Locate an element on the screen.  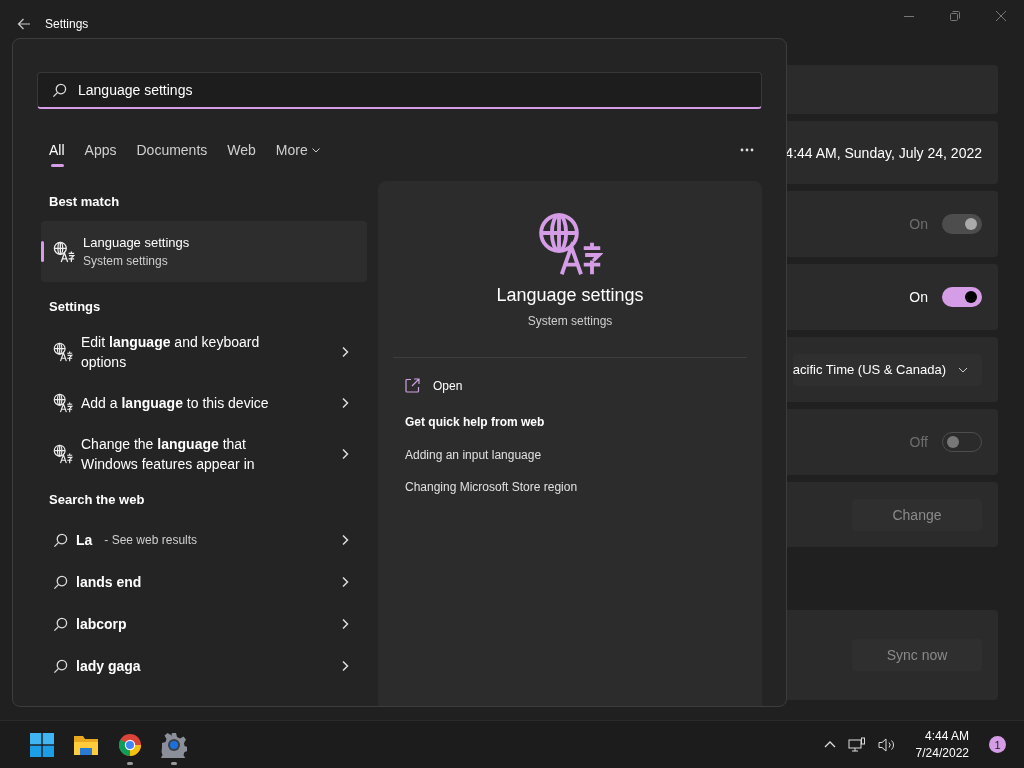
web-result: lady gaga is located at coordinates (204, 666).